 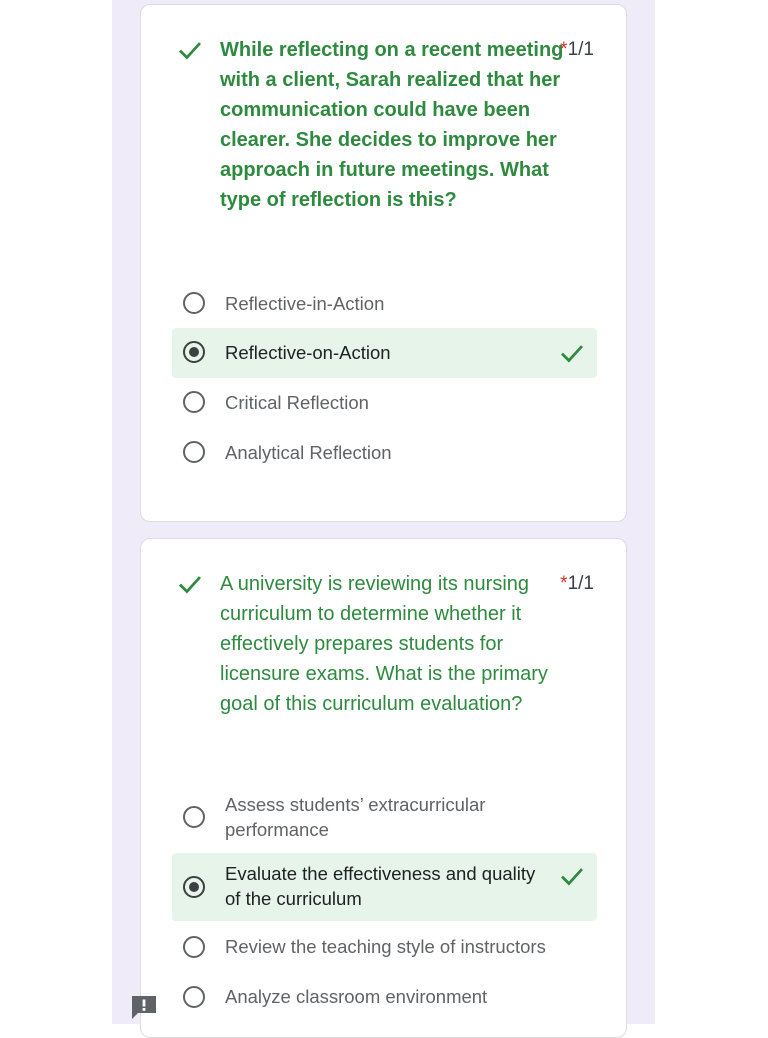 I want to click on answer-option: Critical Reflection, so click(x=384, y=403).